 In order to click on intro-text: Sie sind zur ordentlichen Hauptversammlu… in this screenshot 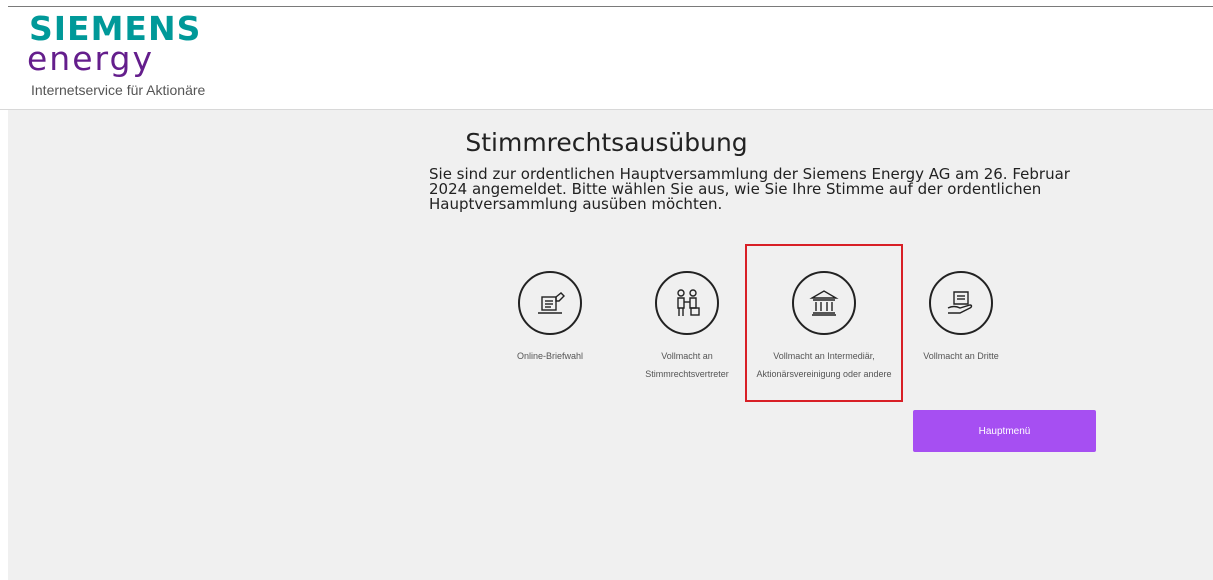, I will do `click(749, 189)`.